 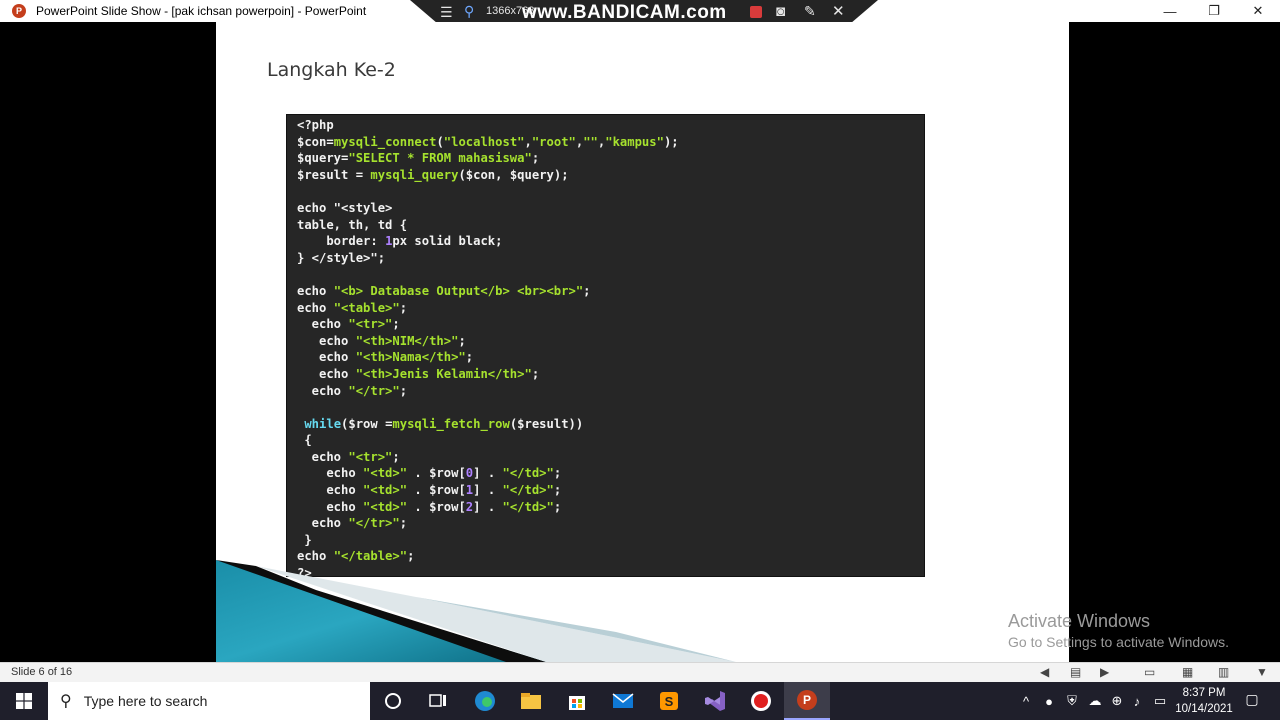 I want to click on code-line, so click(x=610, y=407).